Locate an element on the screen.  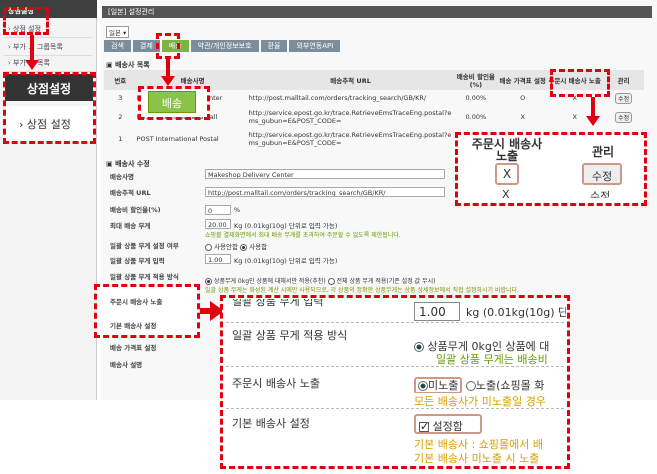
bulk-input: 1.00 is located at coordinates (218, 259).